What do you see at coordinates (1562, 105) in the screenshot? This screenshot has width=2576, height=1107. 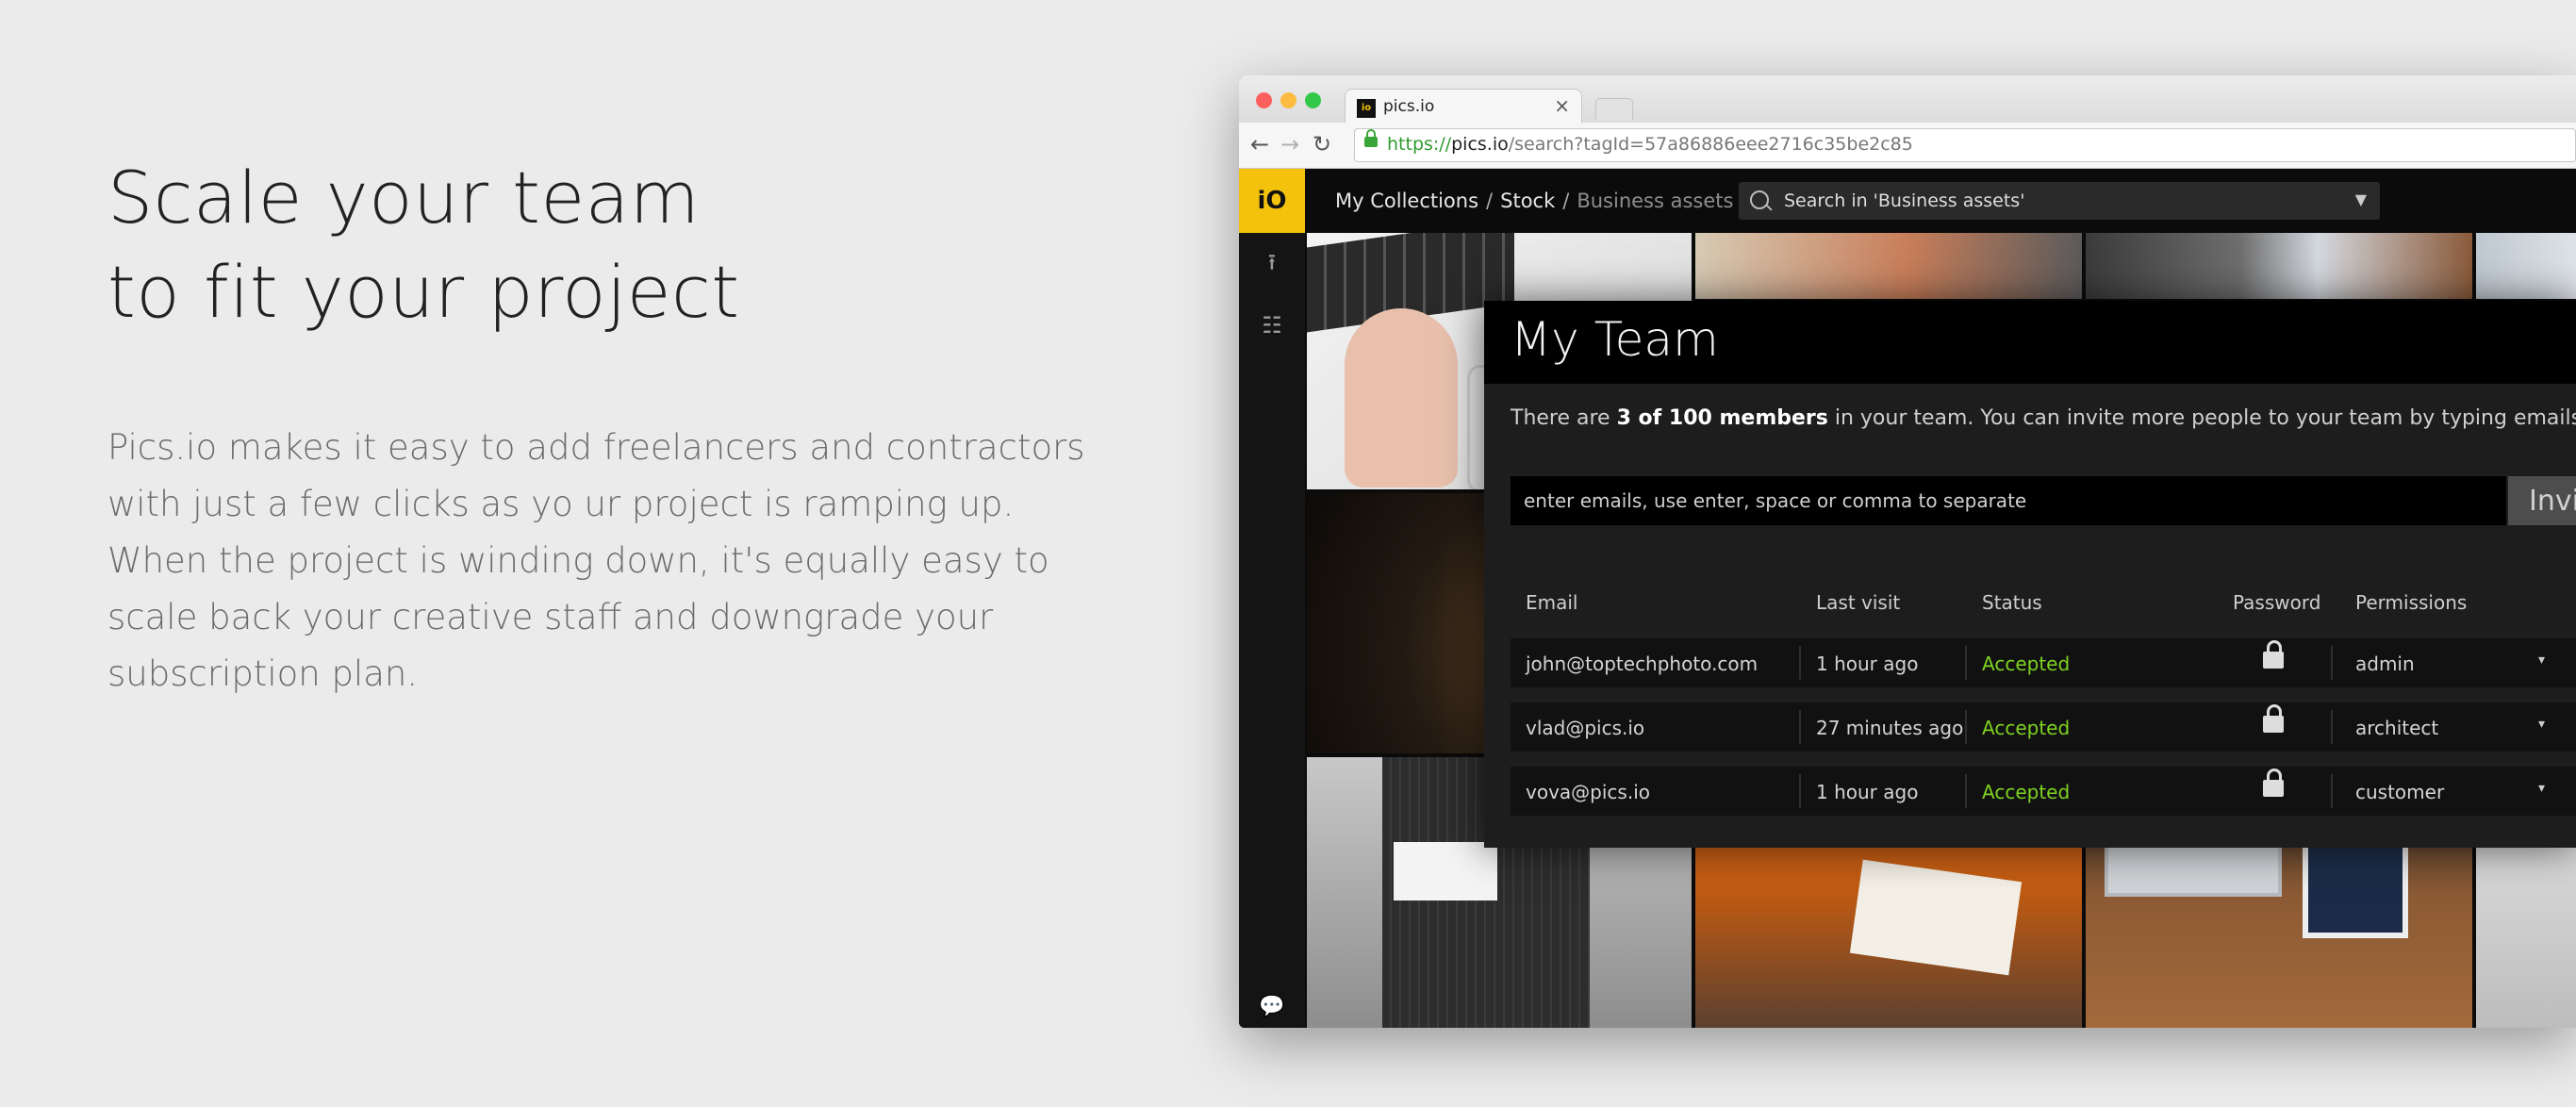 I see `close-icon: ×` at bounding box center [1562, 105].